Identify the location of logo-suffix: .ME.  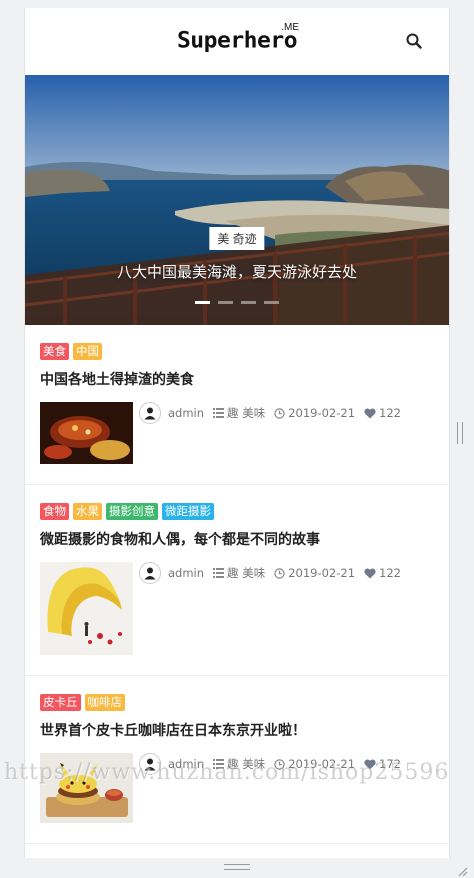
(290, 27).